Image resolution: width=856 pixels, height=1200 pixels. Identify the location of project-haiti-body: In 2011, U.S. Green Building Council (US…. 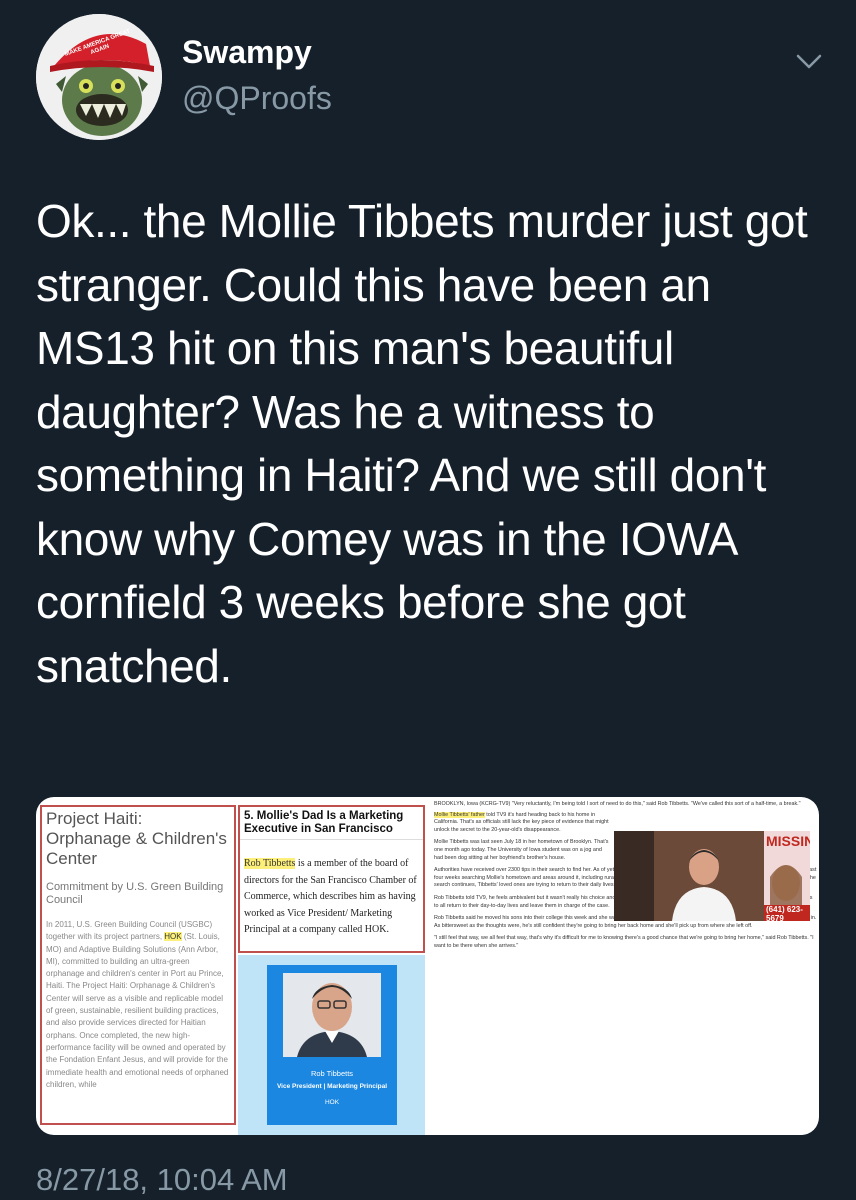
(138, 999).